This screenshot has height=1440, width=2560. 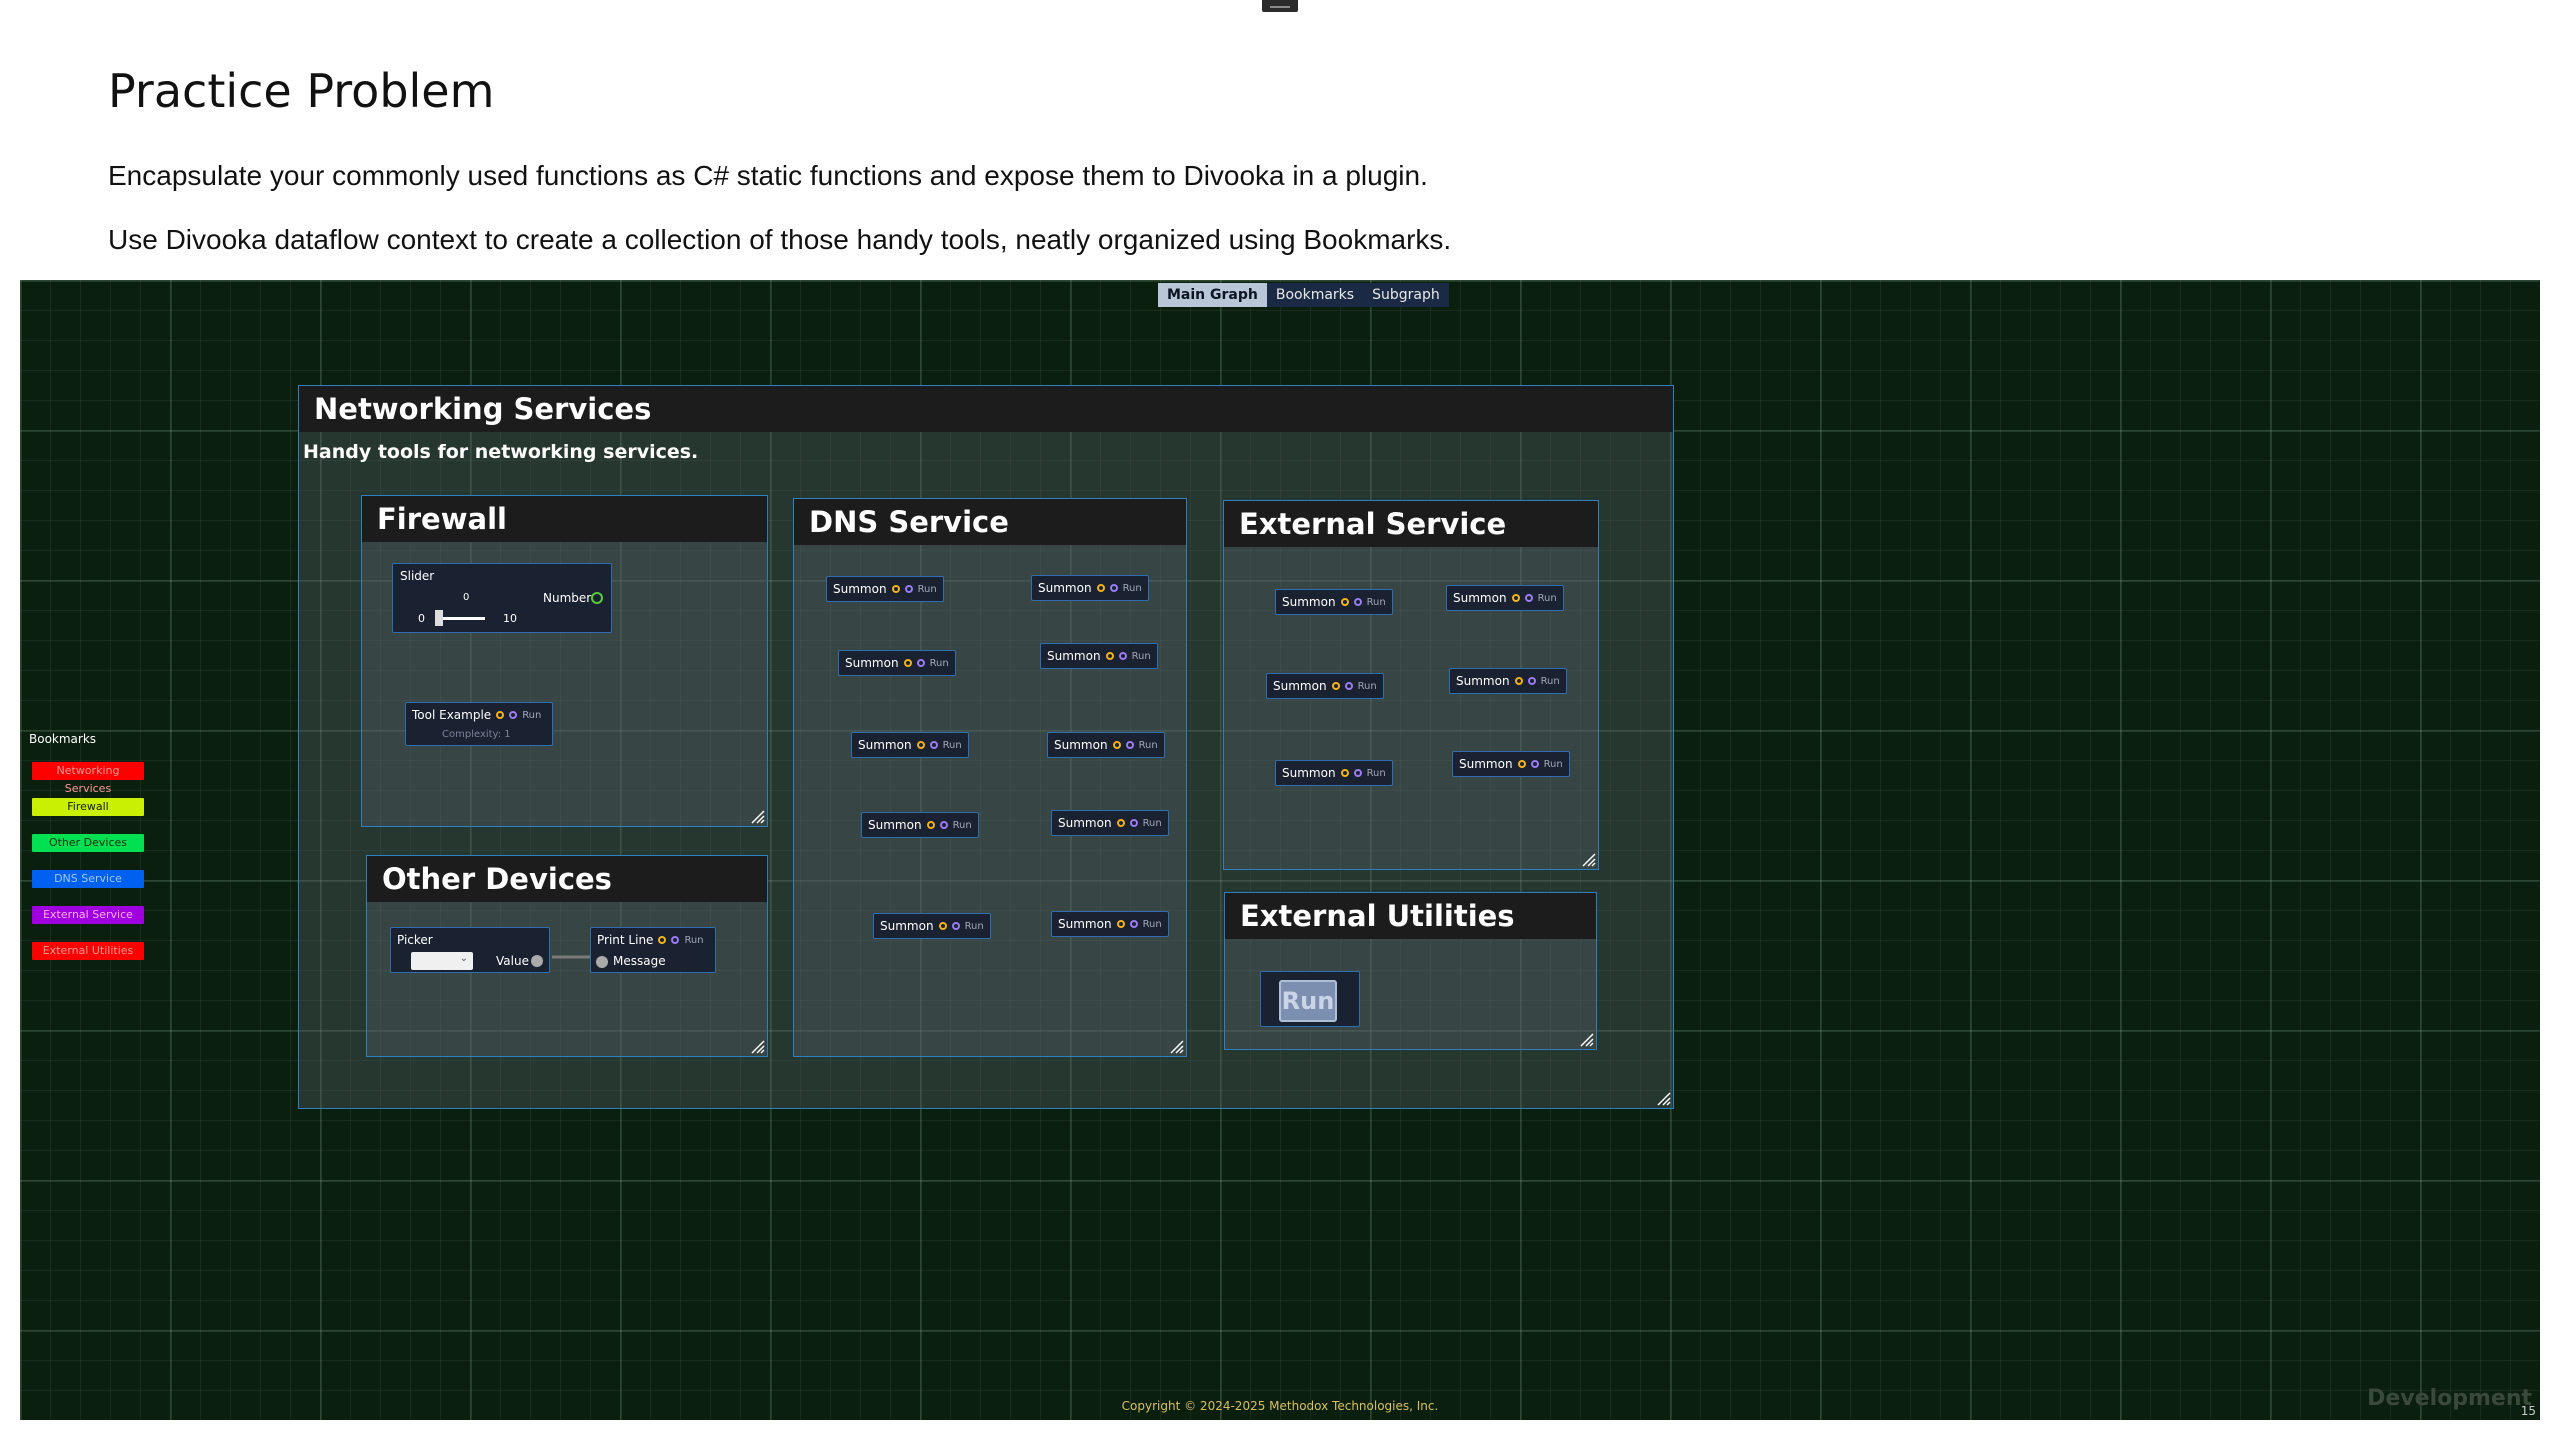 I want to click on picker-node: Picker ⌄ Value, so click(x=470, y=950).